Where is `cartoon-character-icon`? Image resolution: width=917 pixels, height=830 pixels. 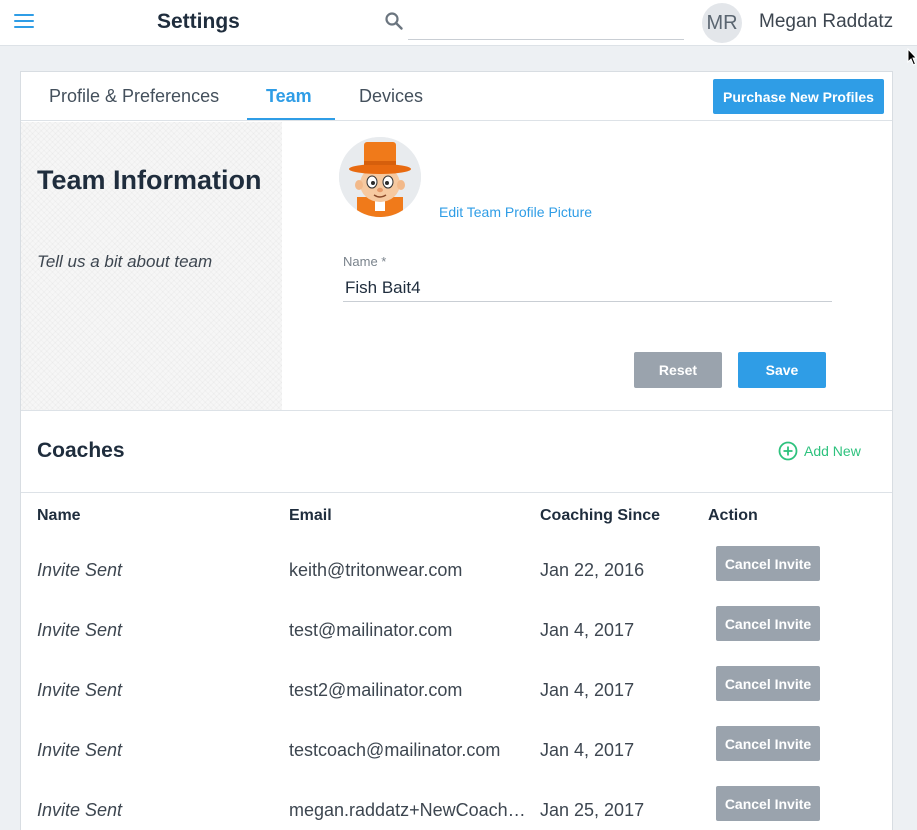
cartoon-character-icon is located at coordinates (380, 177).